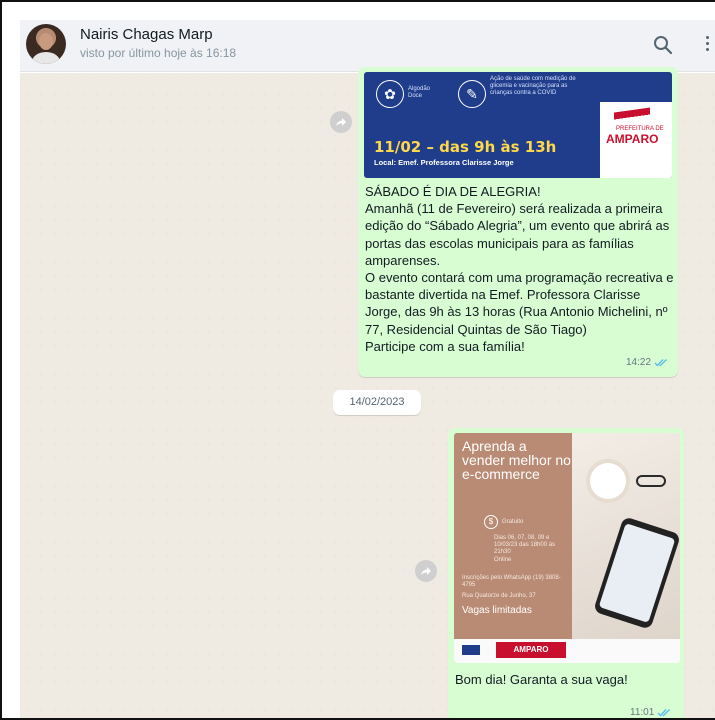 The image size is (715, 720). I want to click on flyer-mode: Online, so click(503, 560).